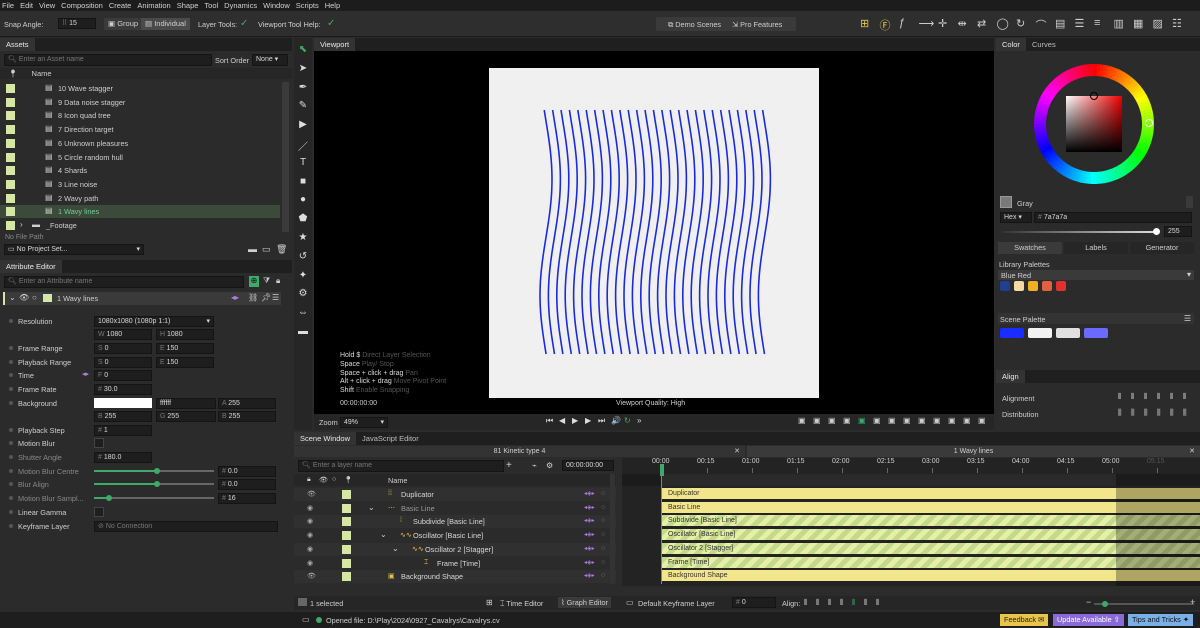  What do you see at coordinates (627, 420) in the screenshot?
I see `loop-icon: ↻` at bounding box center [627, 420].